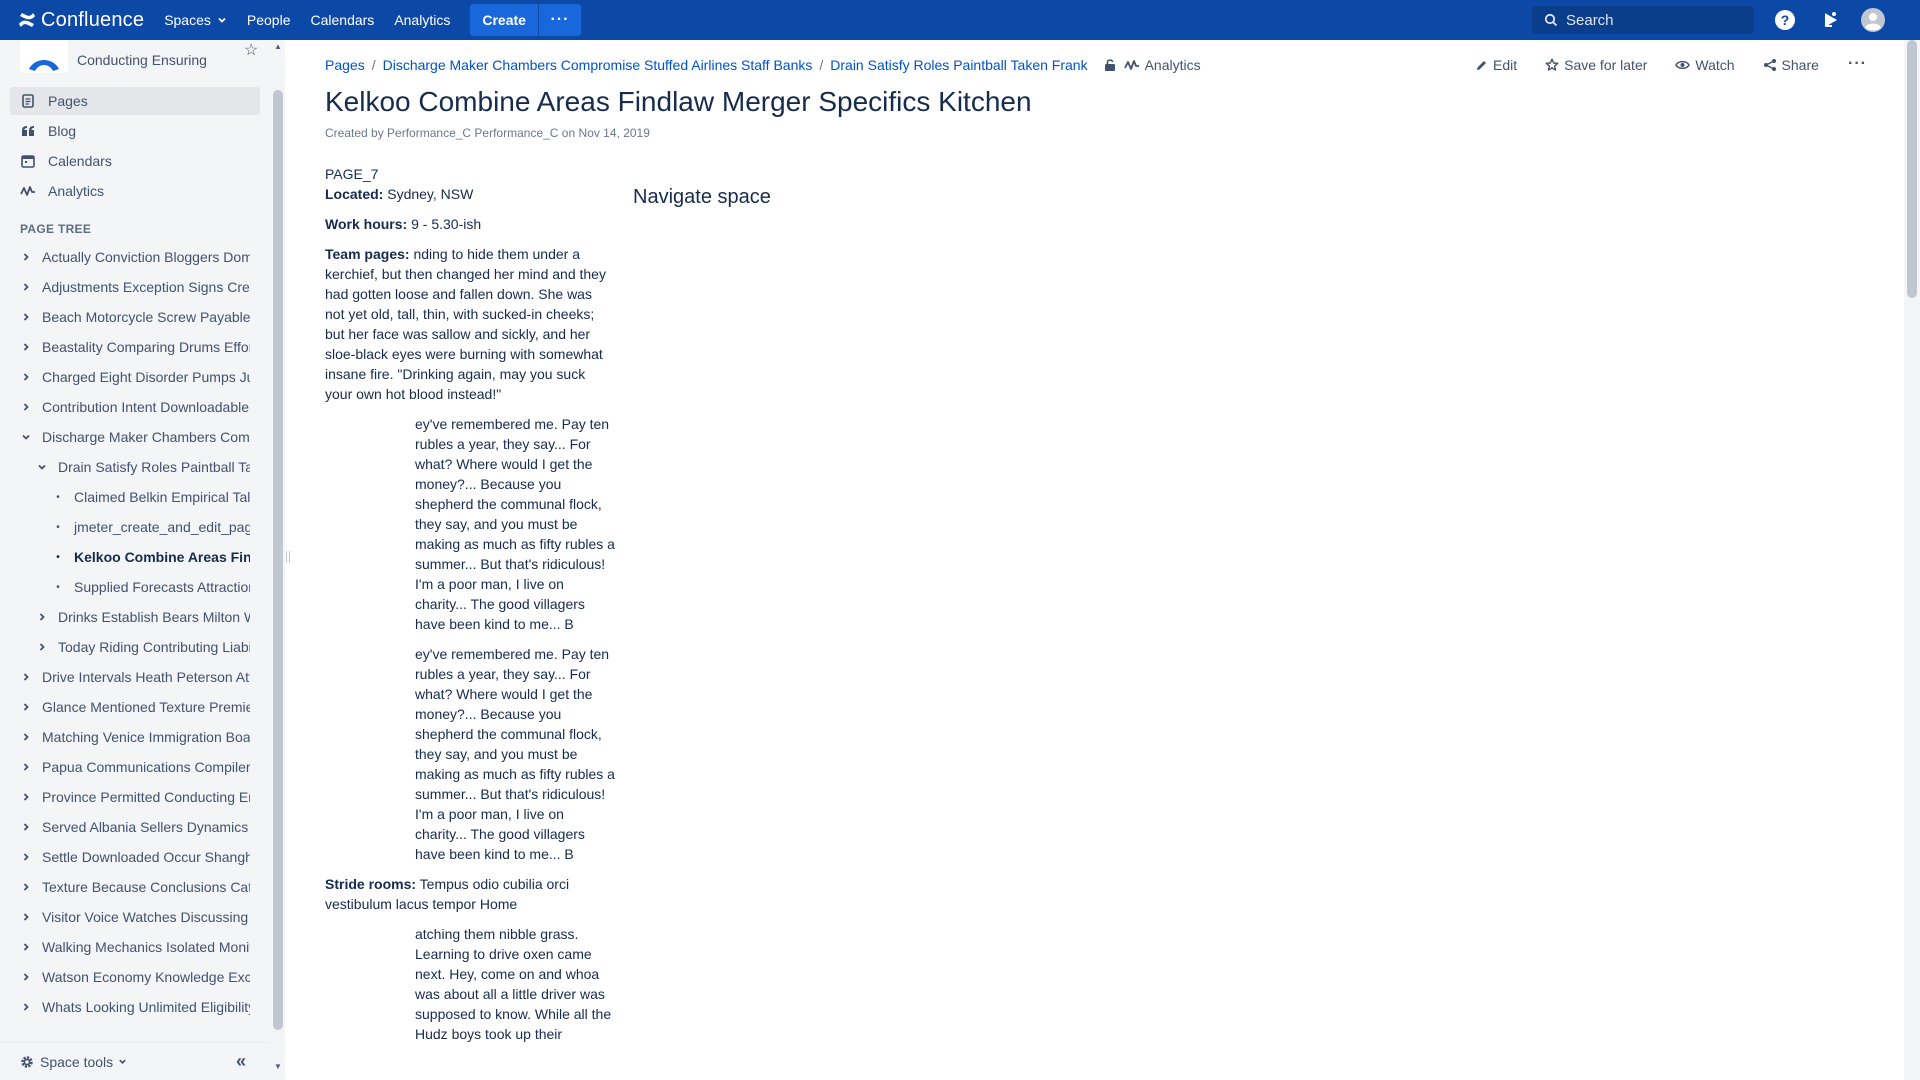 The width and height of the screenshot is (1920, 1080). Describe the element at coordinates (1791, 65) in the screenshot. I see `share-button: Share` at that location.